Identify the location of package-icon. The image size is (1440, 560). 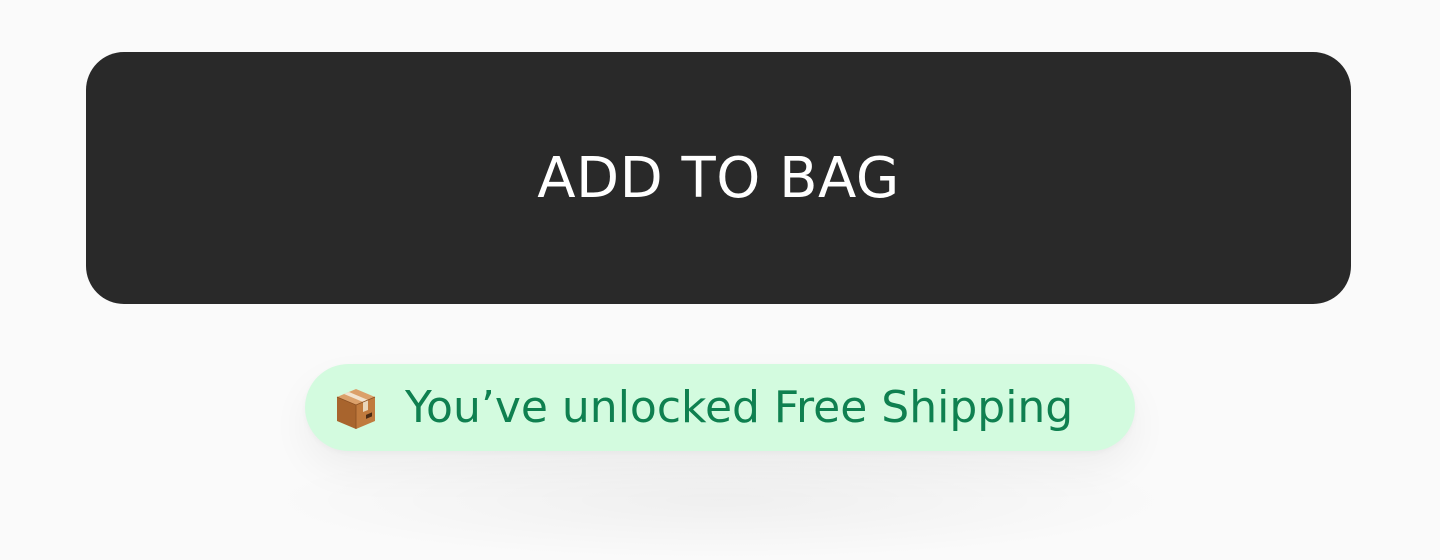
(356, 408).